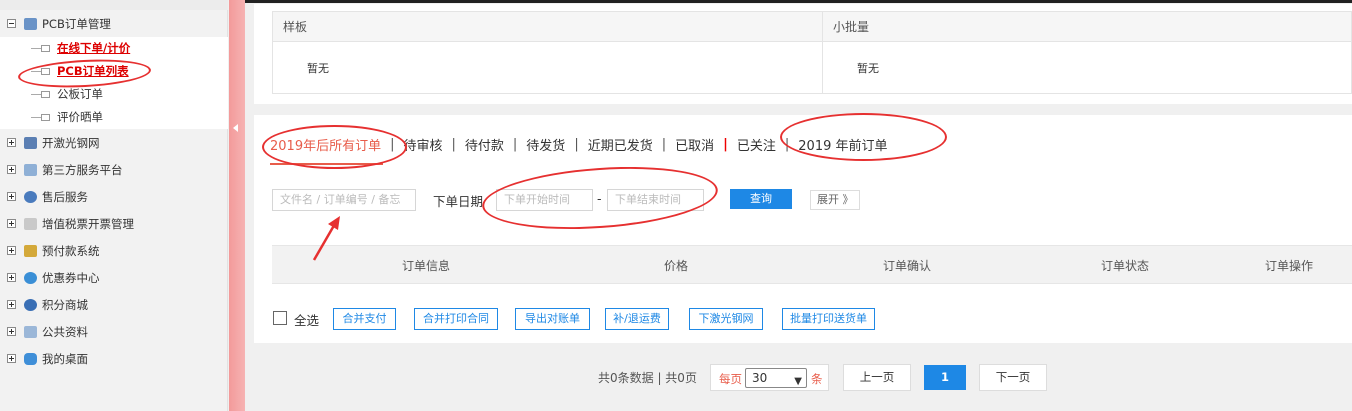 This screenshot has width=1352, height=411. Describe the element at coordinates (114, 358) in the screenshot. I see `sidebar-group-desktop: 我的桌面` at that location.